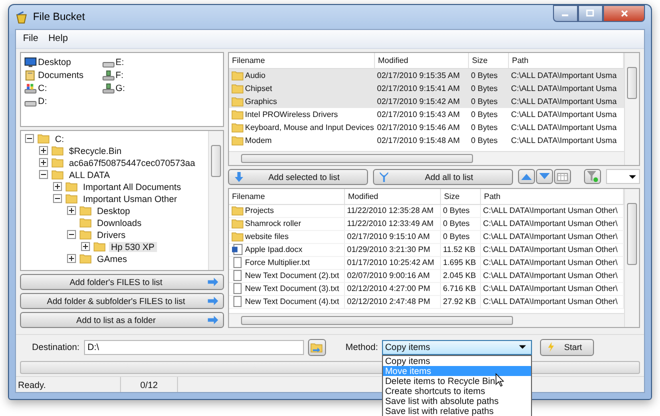  Describe the element at coordinates (552, 250) in the screenshot. I see `table-cell: C:\ALL DATA\Important Usman Other\` at that location.